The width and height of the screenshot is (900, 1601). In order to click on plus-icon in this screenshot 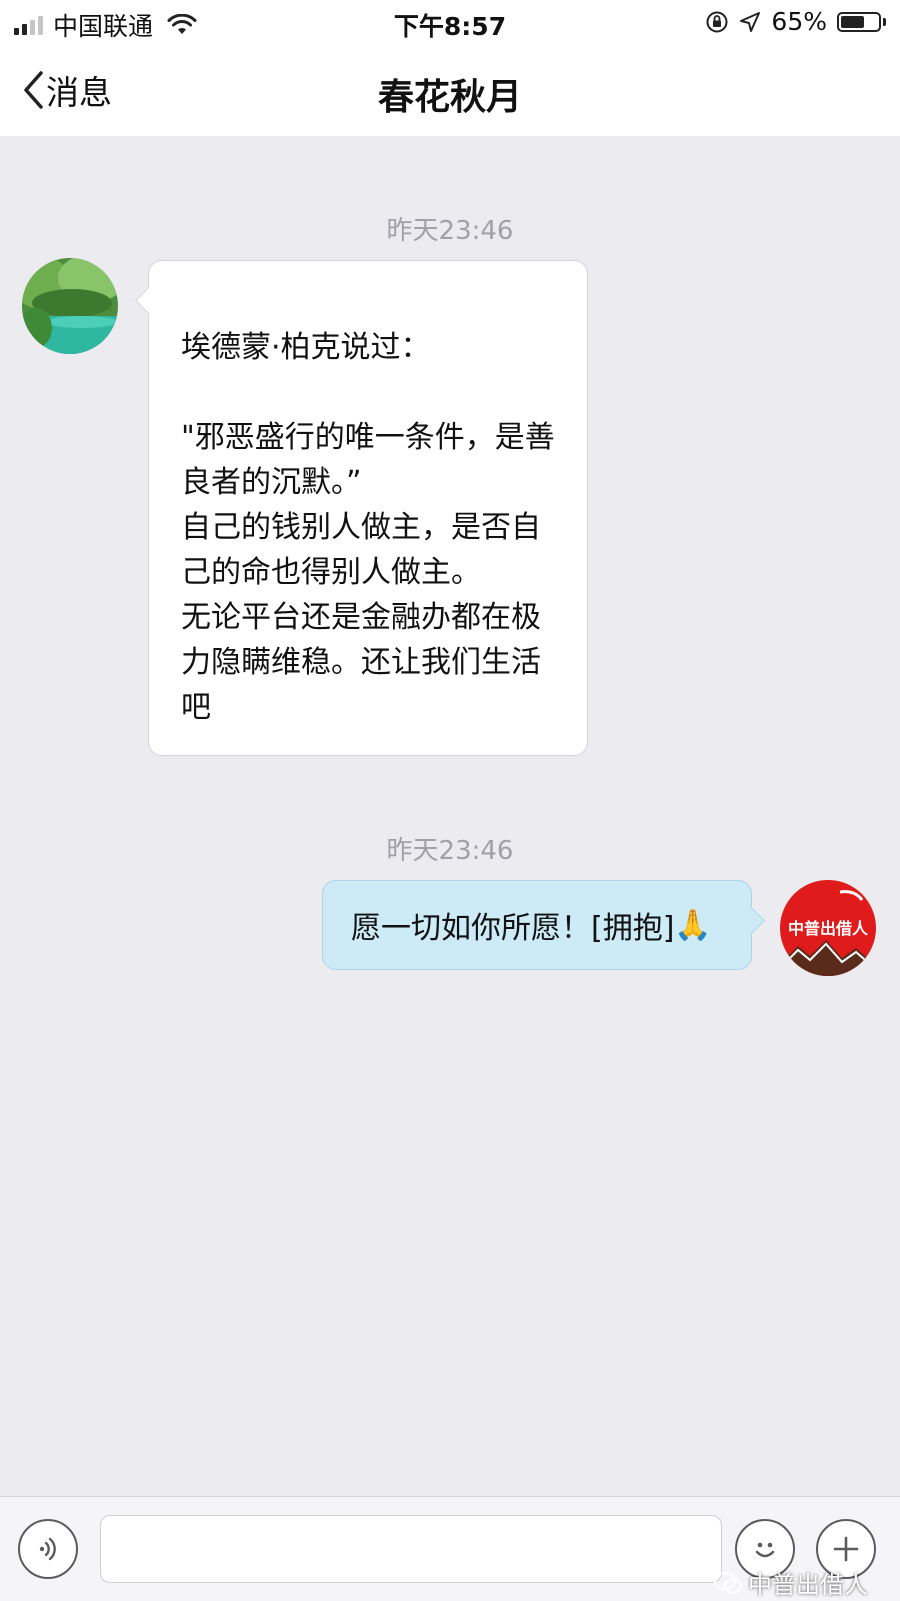, I will do `click(846, 1549)`.